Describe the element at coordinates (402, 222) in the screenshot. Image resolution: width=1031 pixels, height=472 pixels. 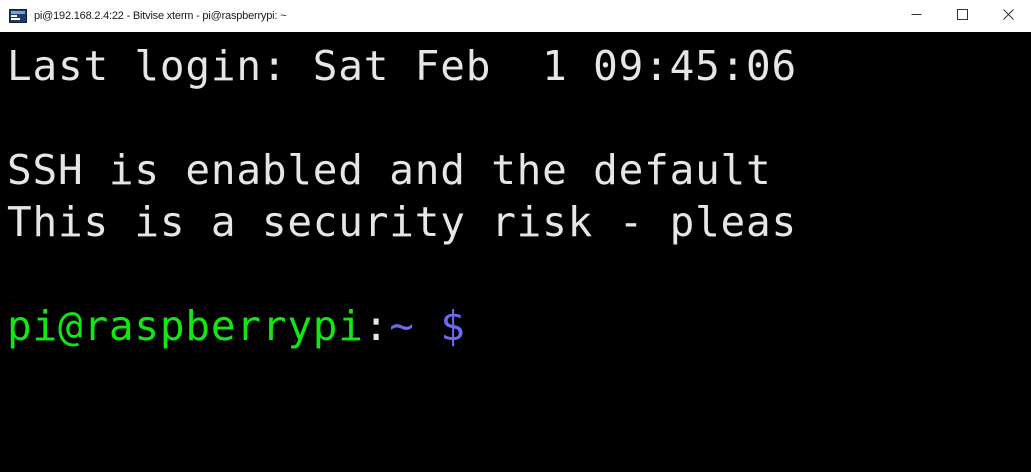
I see `security-risk-line: This is a security risk - pleas` at that location.